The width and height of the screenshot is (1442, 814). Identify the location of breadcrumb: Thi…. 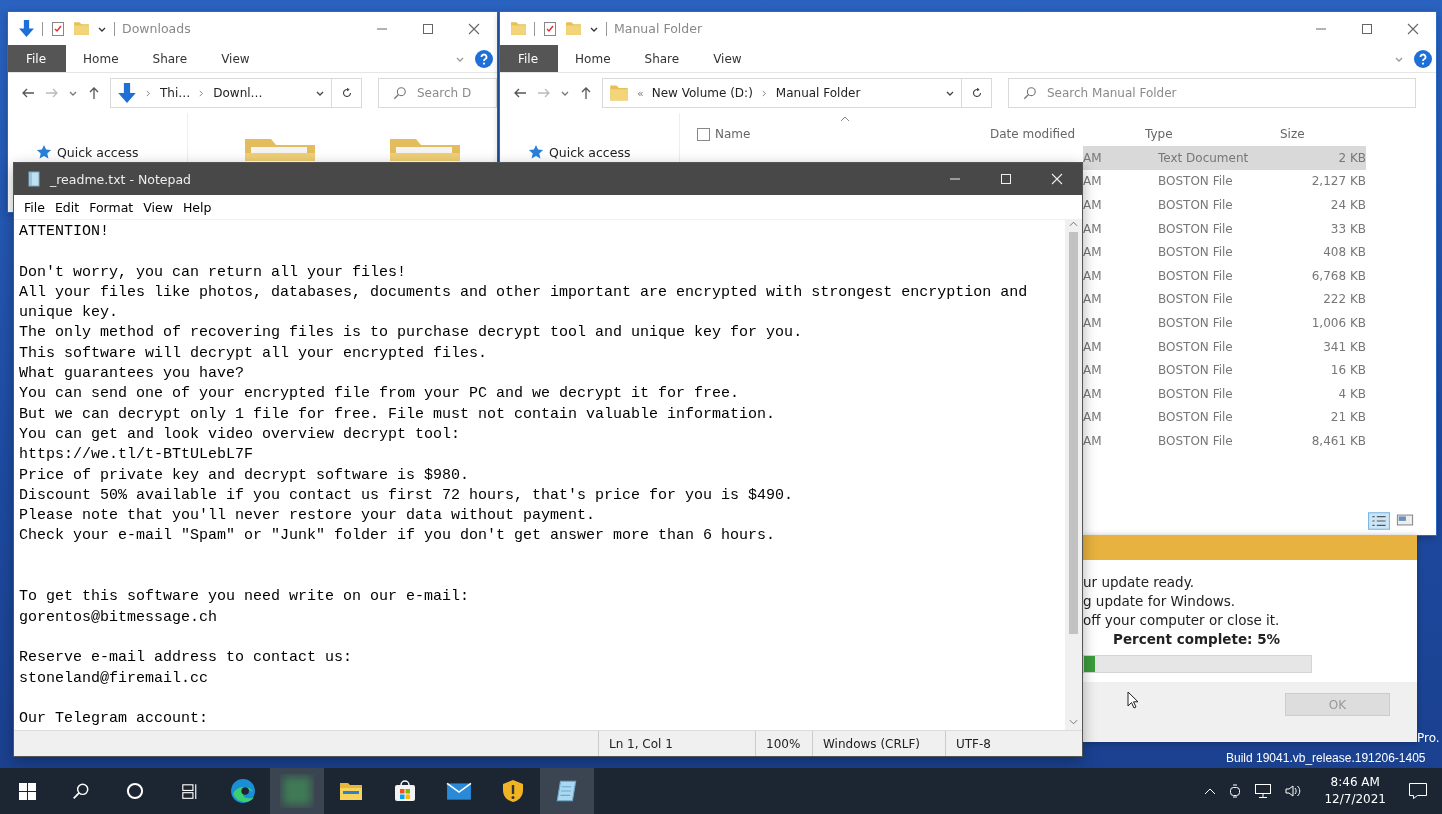
(175, 93).